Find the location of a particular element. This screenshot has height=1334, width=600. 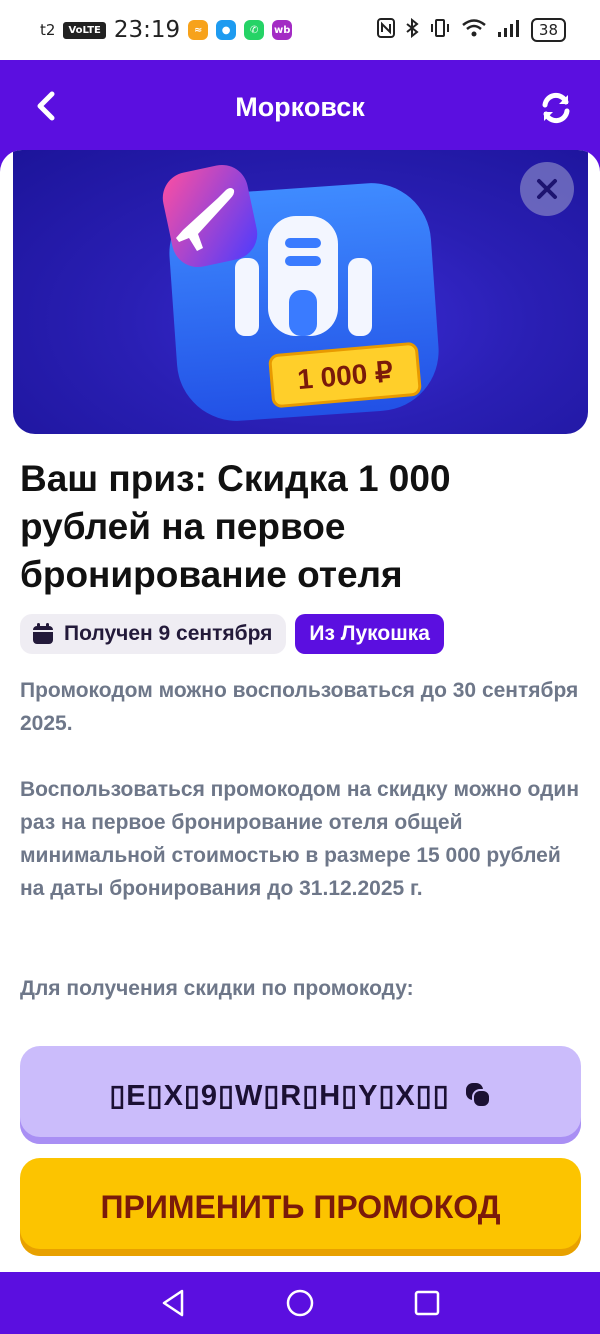

calendar-icon is located at coordinates (43, 633).